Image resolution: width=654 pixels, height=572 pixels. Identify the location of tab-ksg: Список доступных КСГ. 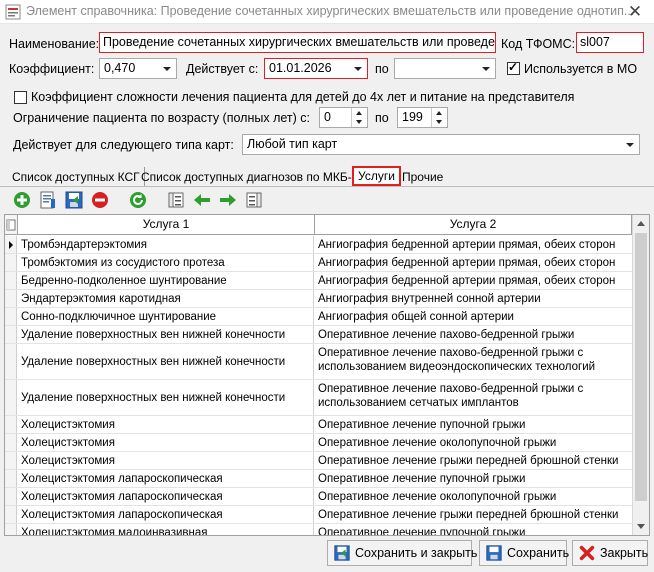
(76, 177).